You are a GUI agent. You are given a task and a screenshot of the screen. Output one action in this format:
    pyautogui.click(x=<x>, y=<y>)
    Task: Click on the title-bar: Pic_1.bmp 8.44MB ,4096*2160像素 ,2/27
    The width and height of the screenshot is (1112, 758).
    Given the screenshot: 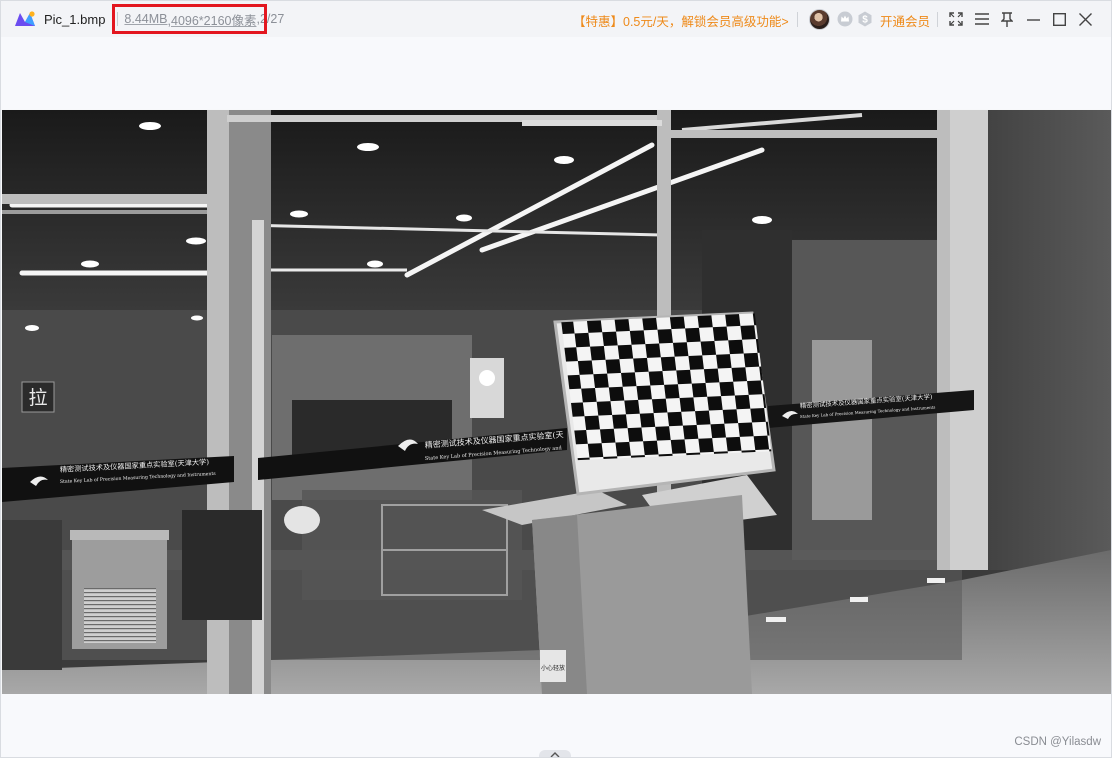 What is the action you would take?
    pyautogui.click(x=556, y=19)
    